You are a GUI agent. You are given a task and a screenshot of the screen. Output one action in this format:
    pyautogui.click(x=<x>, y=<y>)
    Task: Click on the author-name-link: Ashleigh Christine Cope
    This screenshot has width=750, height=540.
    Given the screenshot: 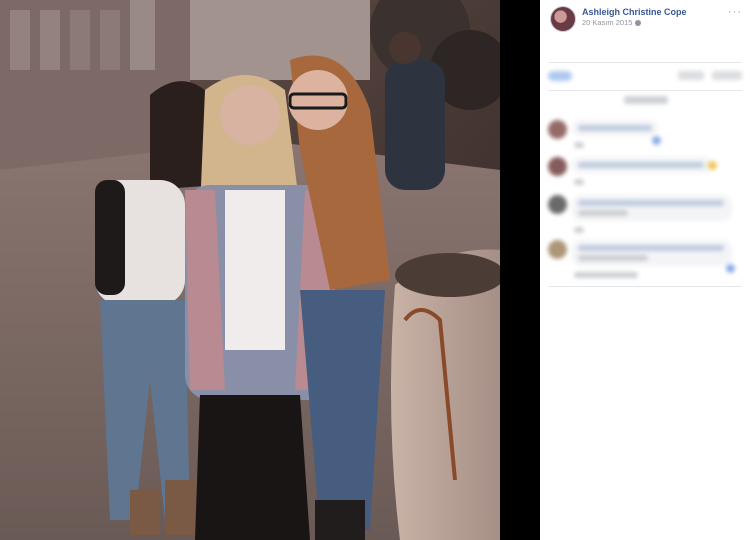 What is the action you would take?
    pyautogui.click(x=634, y=12)
    